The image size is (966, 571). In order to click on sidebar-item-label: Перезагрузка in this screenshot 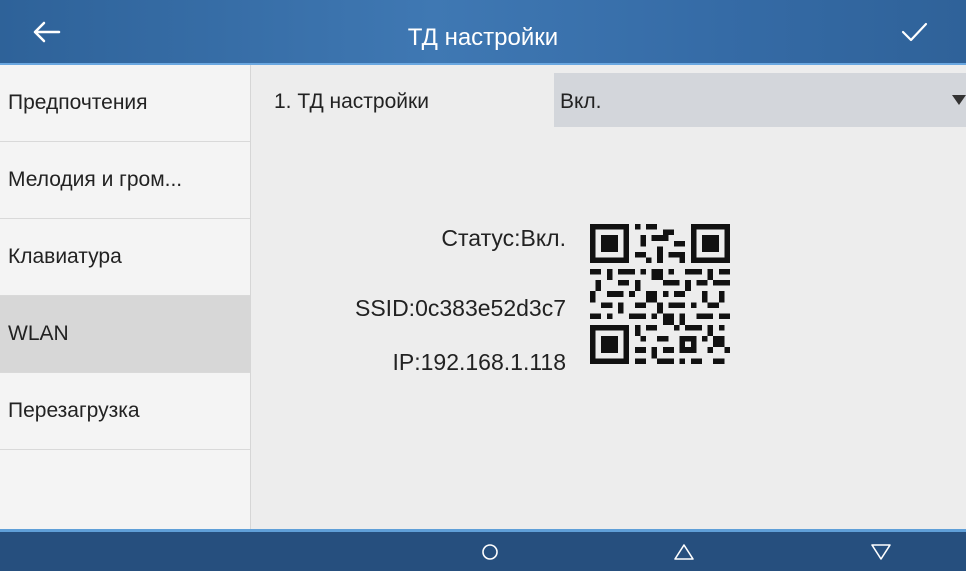, I will do `click(74, 410)`.